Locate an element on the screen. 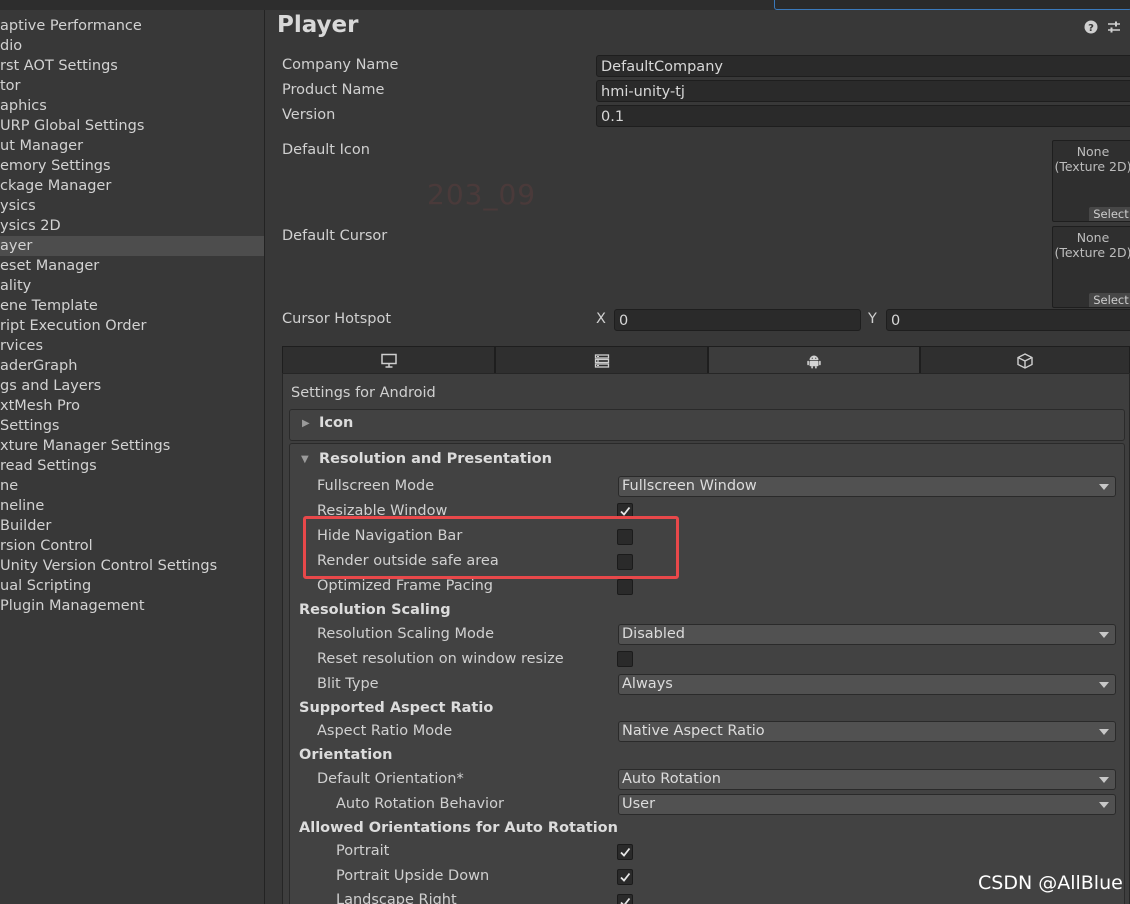  sidebar-item-label: ayer is located at coordinates (16, 246).